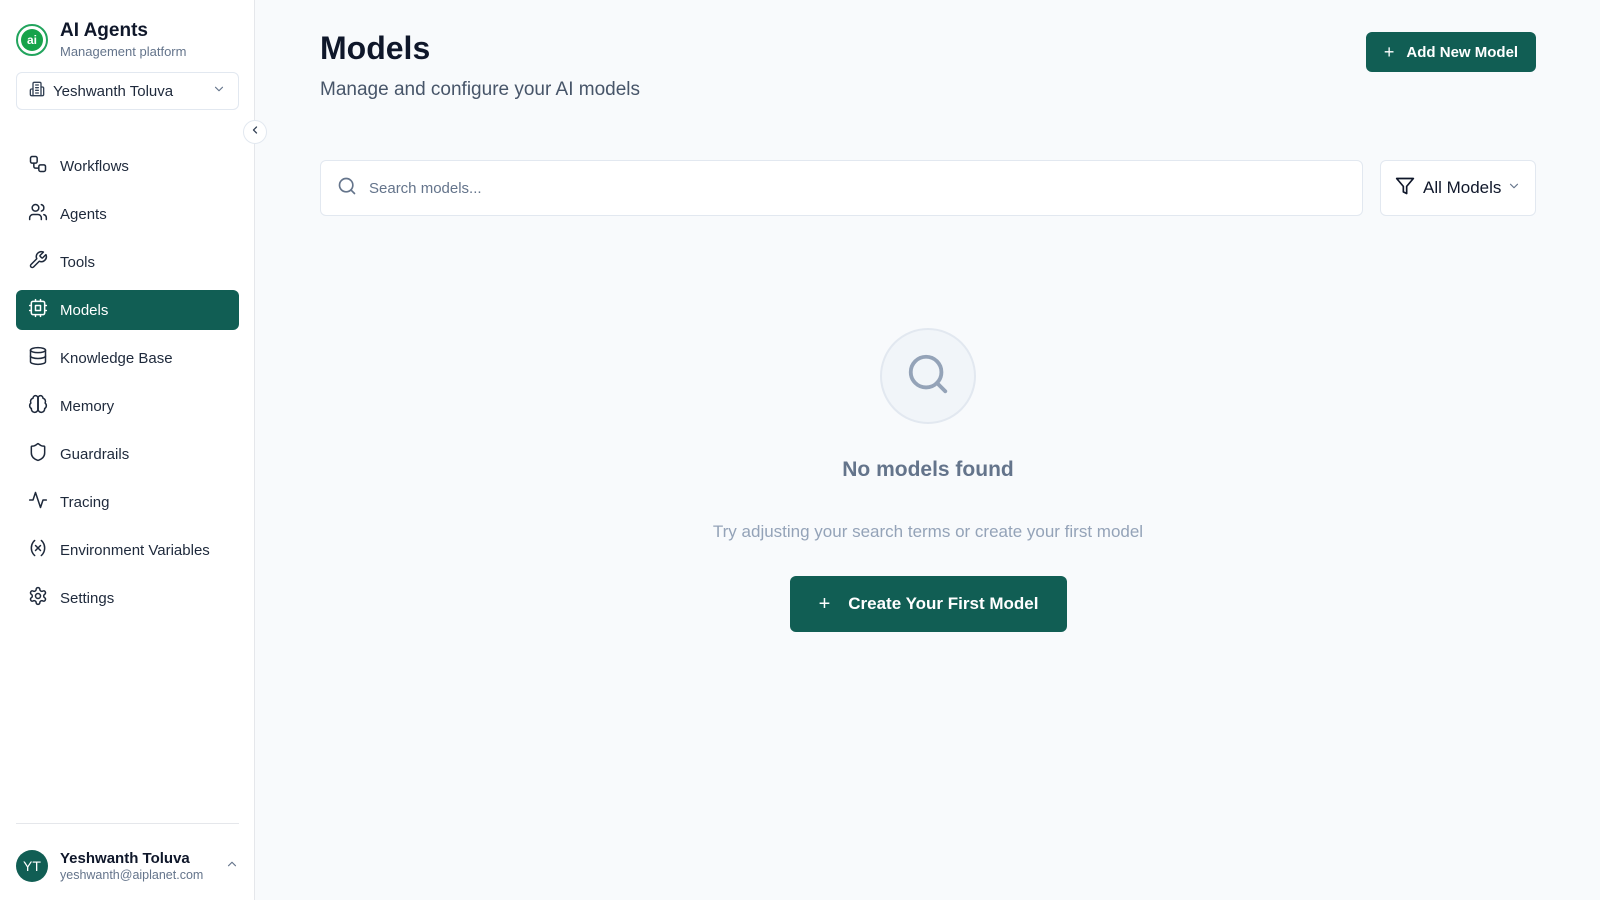 This screenshot has height=900, width=1600. What do you see at coordinates (127, 823) in the screenshot?
I see `sidebar-divider` at bounding box center [127, 823].